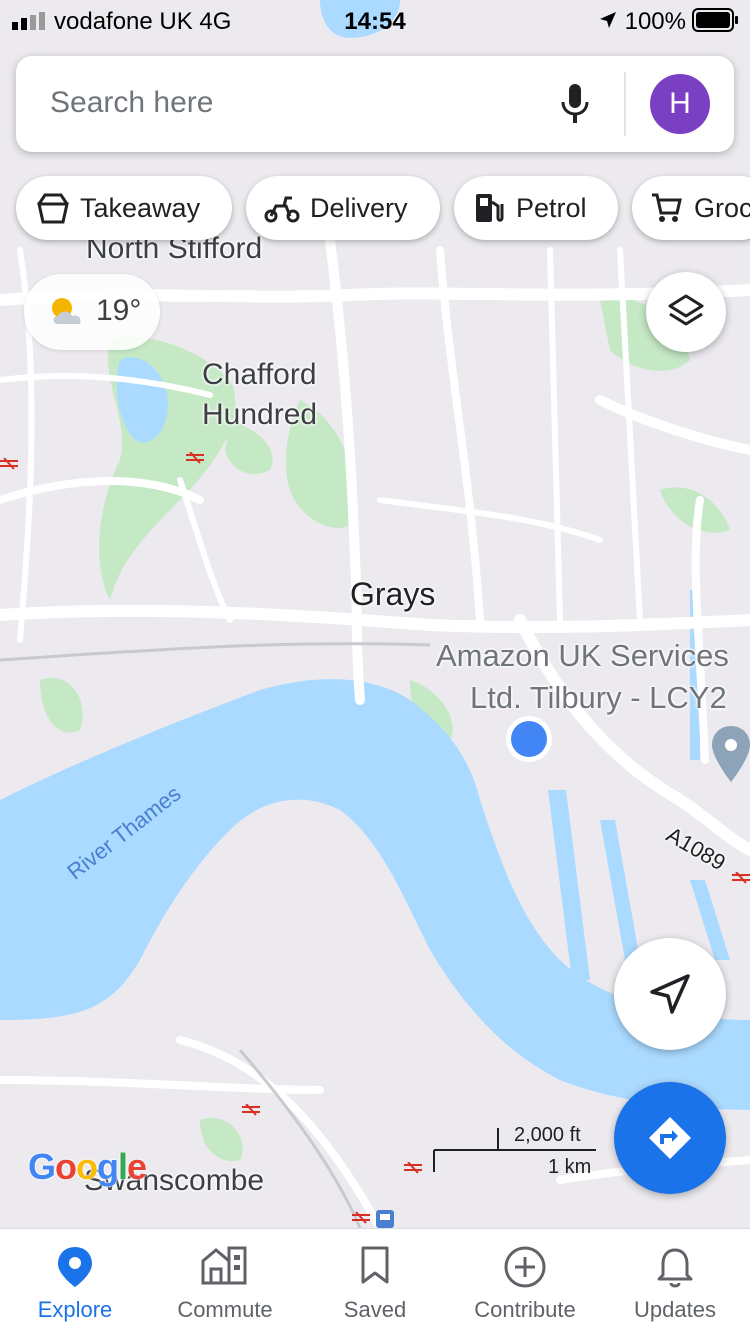  What do you see at coordinates (224, 1265) in the screenshot?
I see `commute-icon` at bounding box center [224, 1265].